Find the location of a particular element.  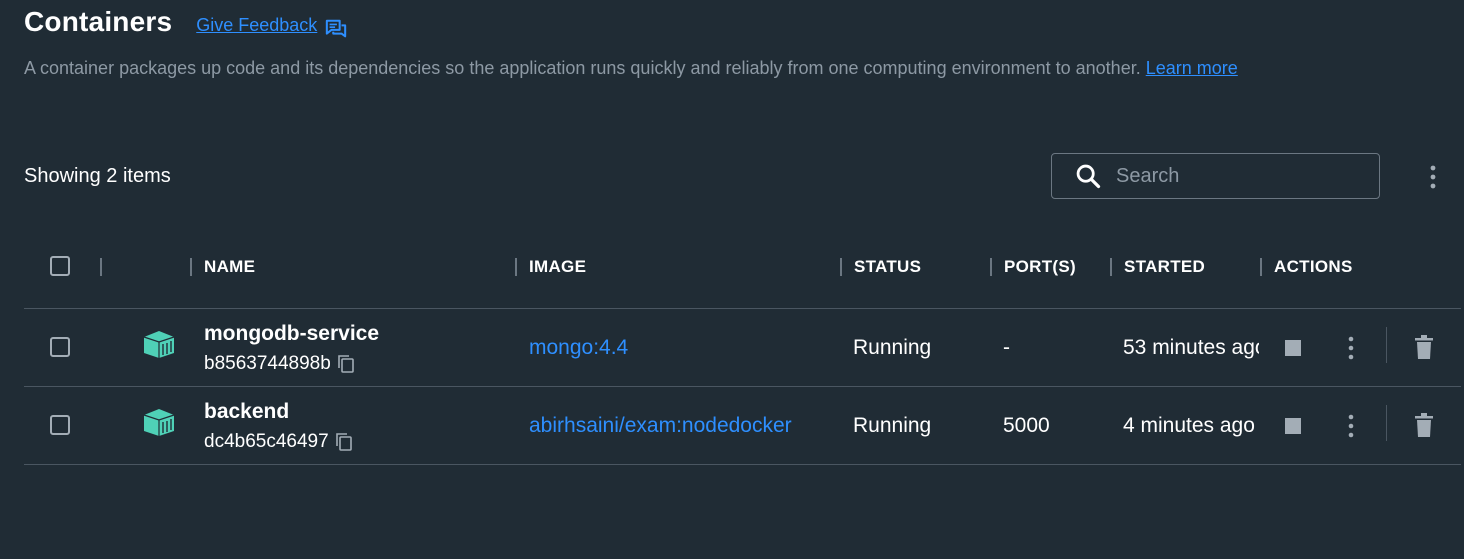

column-header-image-label: IMAGE is located at coordinates (558, 266).